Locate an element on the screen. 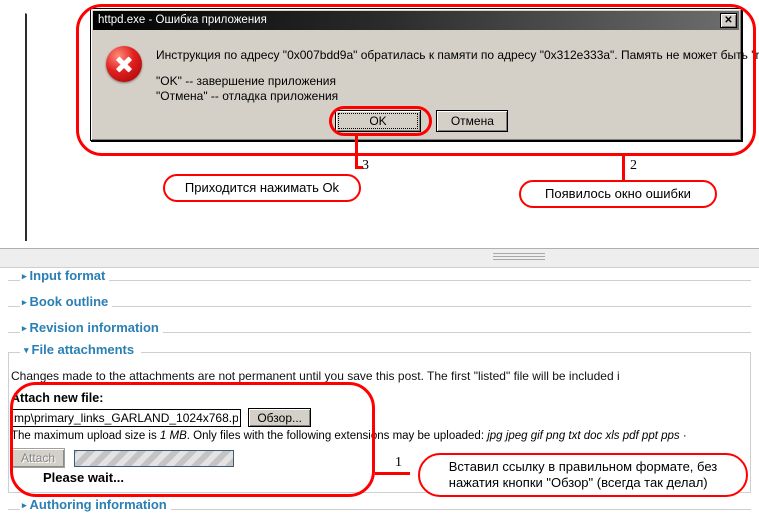 This screenshot has height=529, width=759. file-path-input is located at coordinates (126, 417).